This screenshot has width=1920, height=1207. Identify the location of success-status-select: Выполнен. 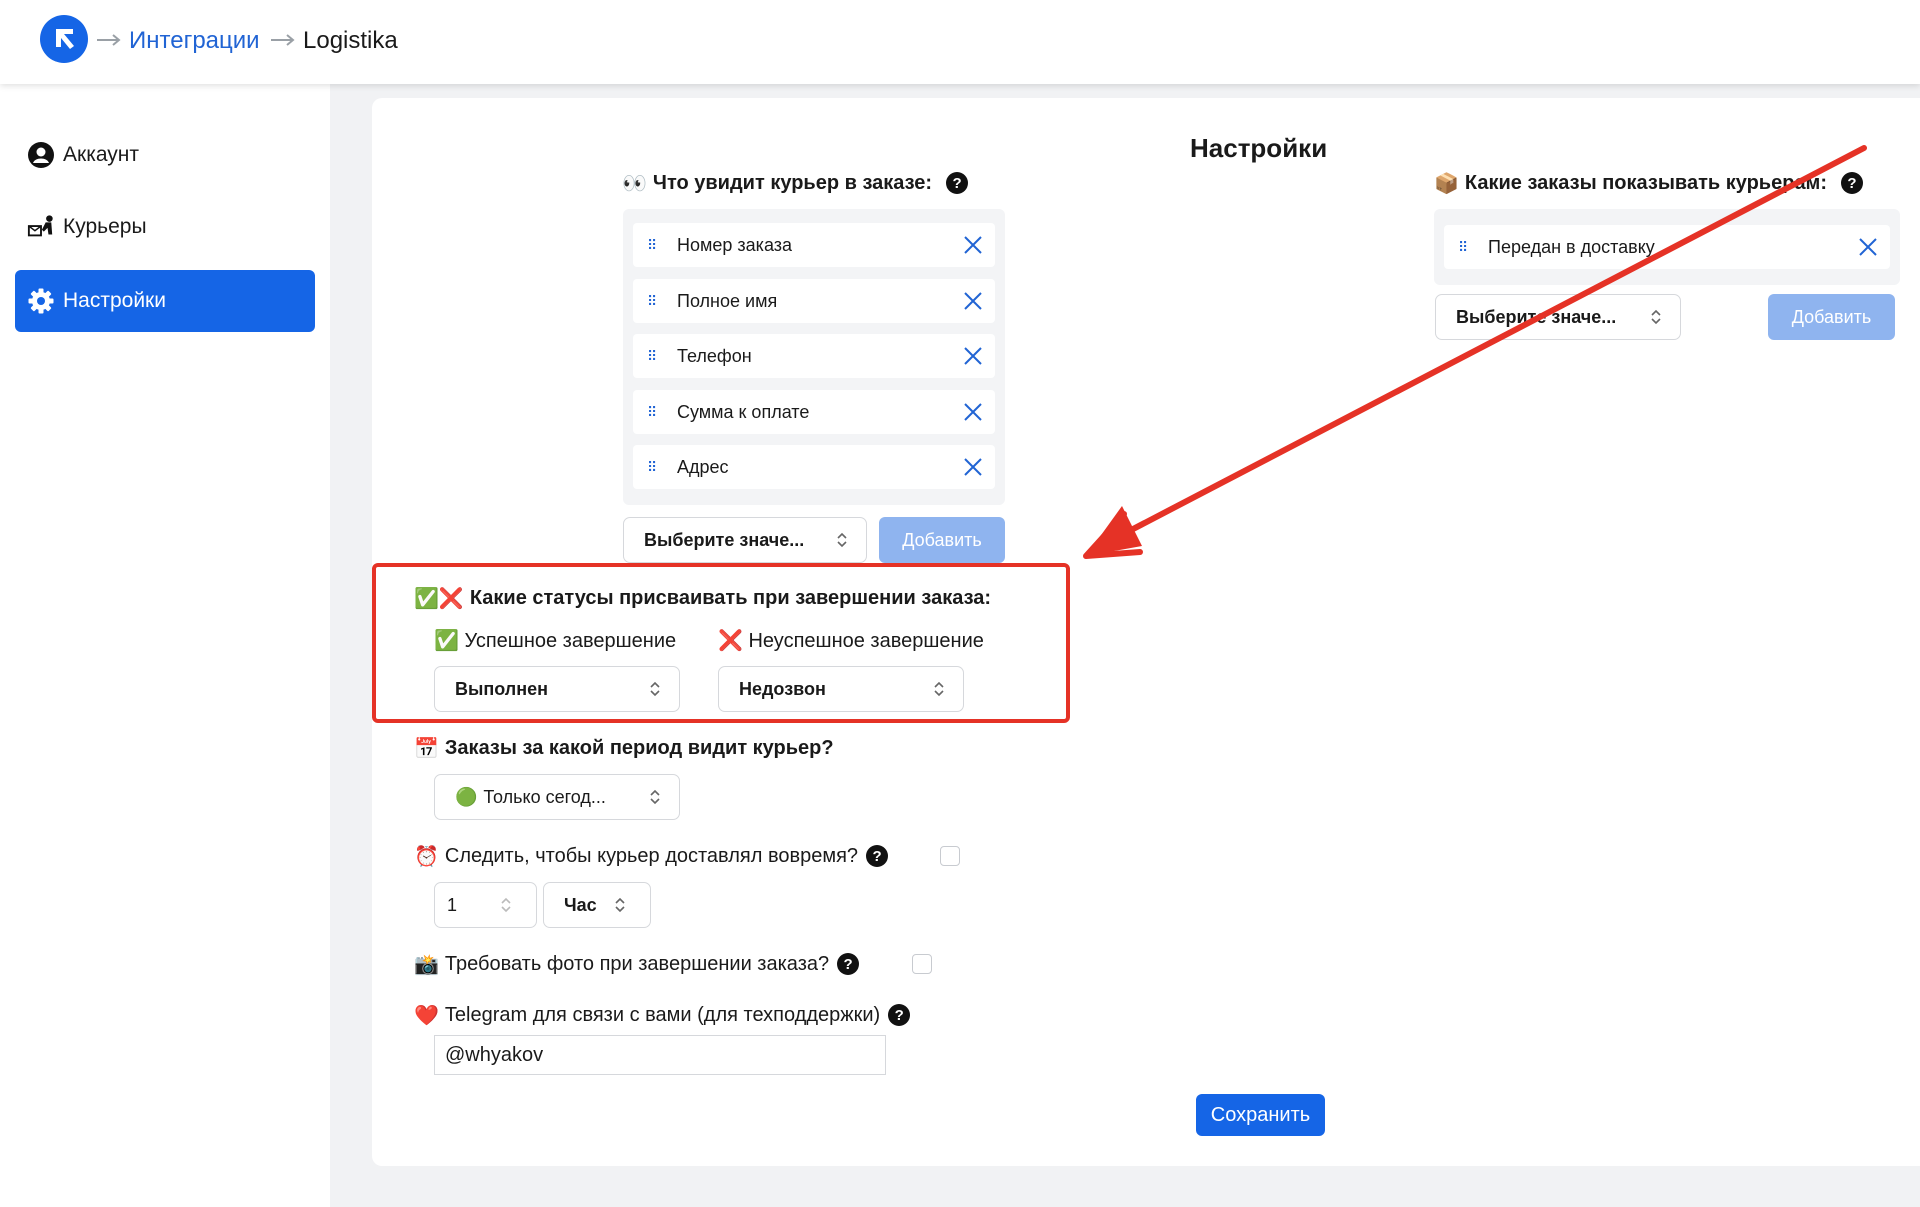
(557, 689).